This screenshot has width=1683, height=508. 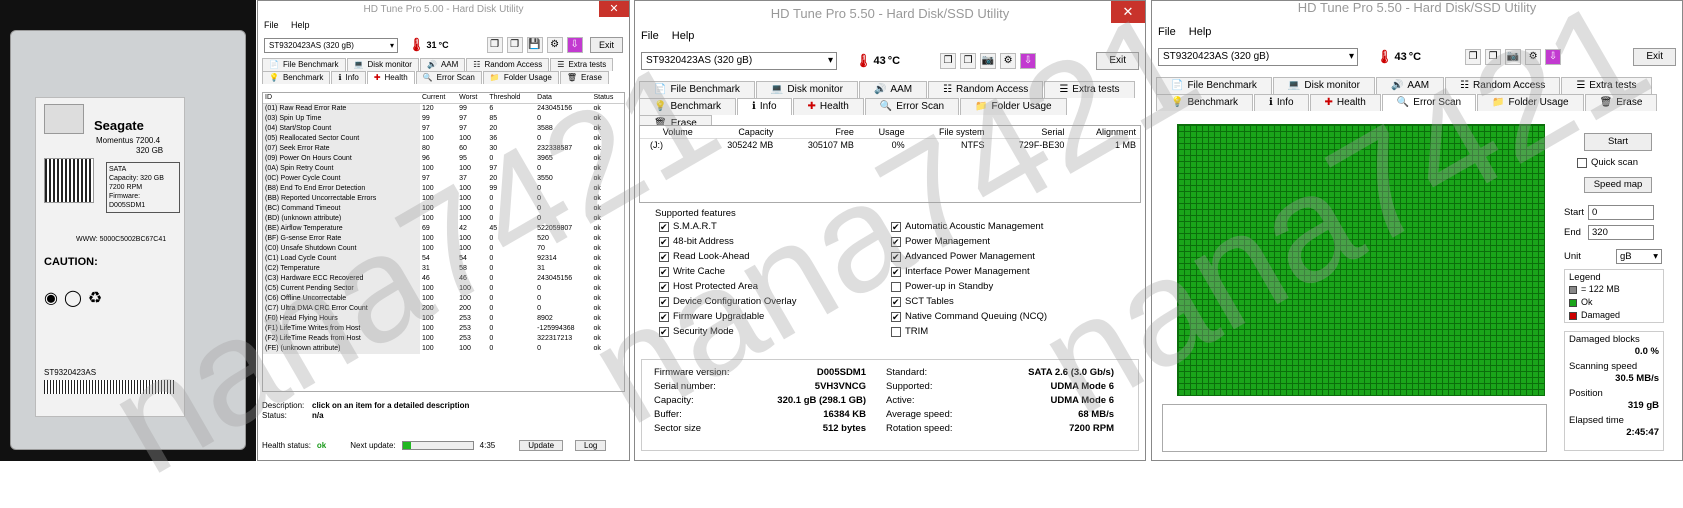 I want to click on column-header: Free, so click(x=817, y=132).